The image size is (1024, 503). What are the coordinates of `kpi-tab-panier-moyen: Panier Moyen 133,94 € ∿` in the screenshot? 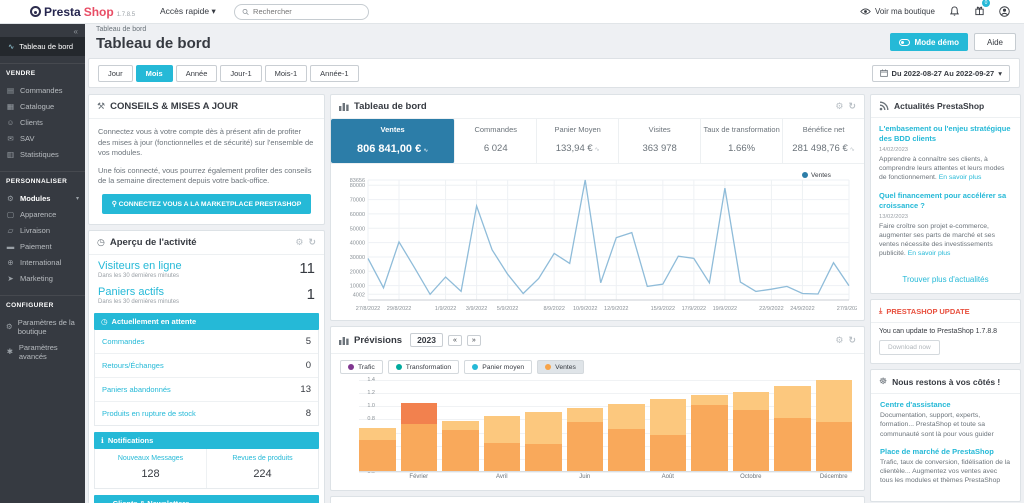 It's located at (578, 141).